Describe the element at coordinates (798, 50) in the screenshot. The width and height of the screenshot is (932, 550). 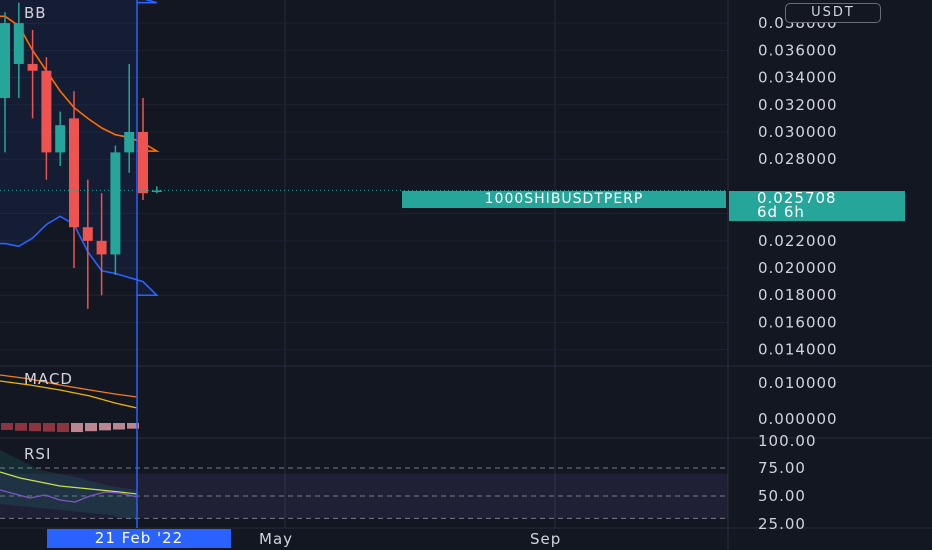
I see `y-tick-label: 0.036000` at that location.